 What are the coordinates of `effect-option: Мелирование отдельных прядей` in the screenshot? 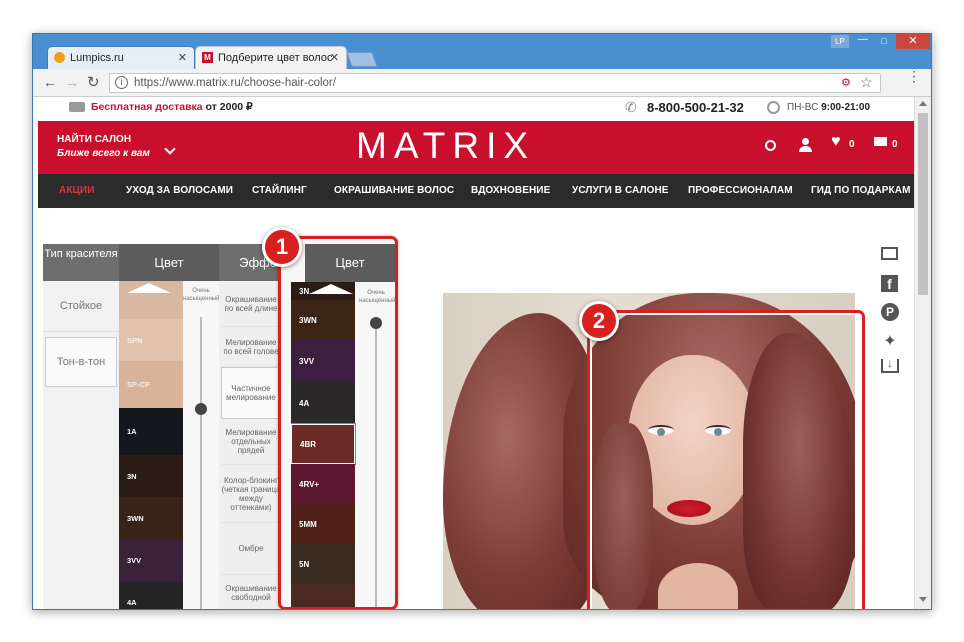 It's located at (251, 442).